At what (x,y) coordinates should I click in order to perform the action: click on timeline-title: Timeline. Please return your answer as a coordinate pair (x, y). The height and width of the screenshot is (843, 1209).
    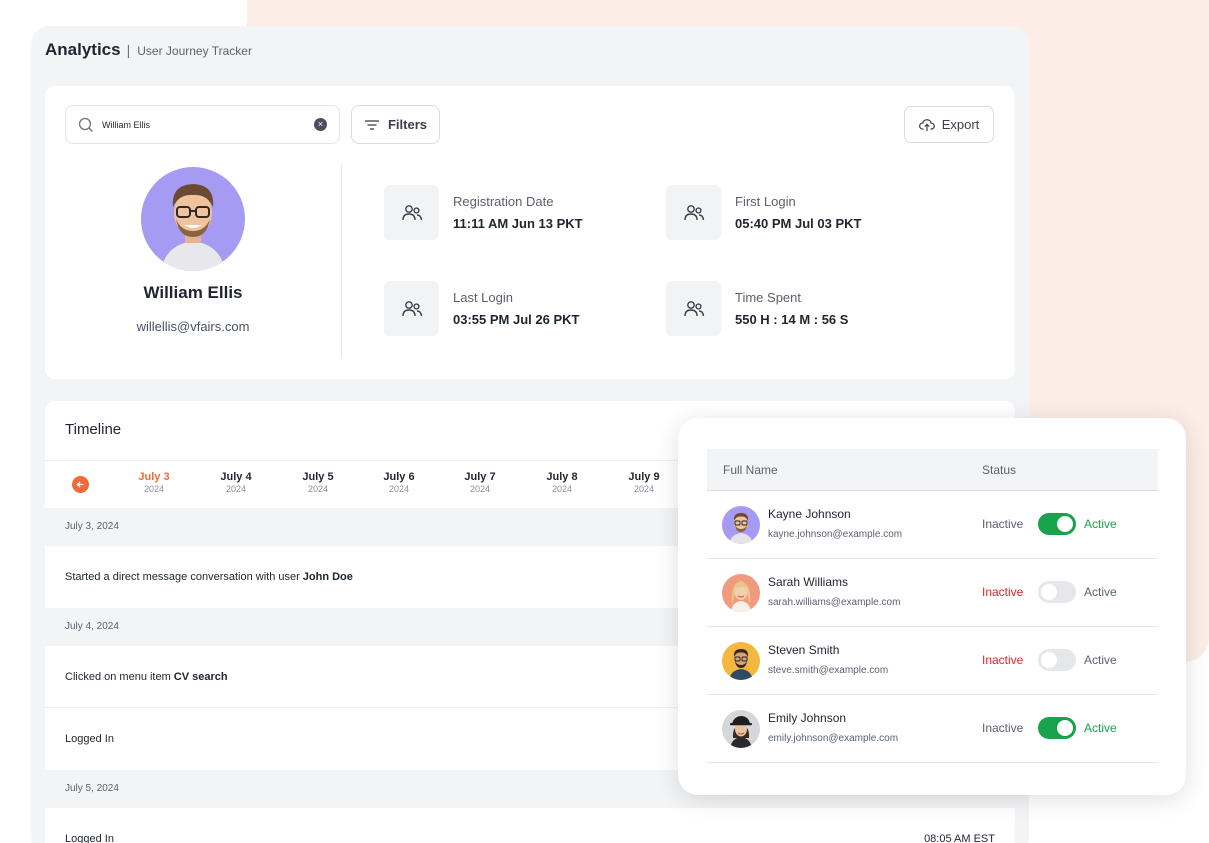
    Looking at the image, I should click on (93, 429).